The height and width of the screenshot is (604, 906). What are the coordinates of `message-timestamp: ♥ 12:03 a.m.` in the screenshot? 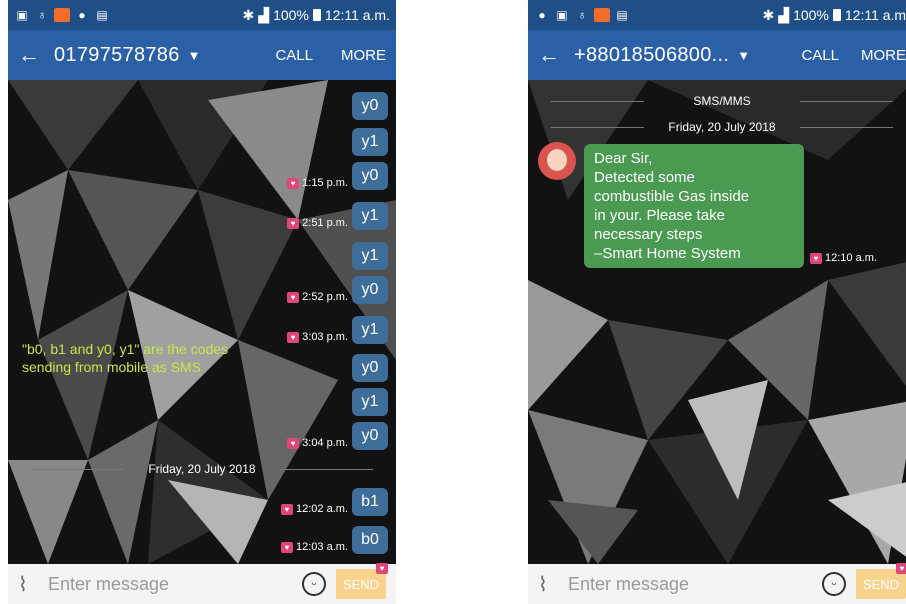 It's located at (314, 547).